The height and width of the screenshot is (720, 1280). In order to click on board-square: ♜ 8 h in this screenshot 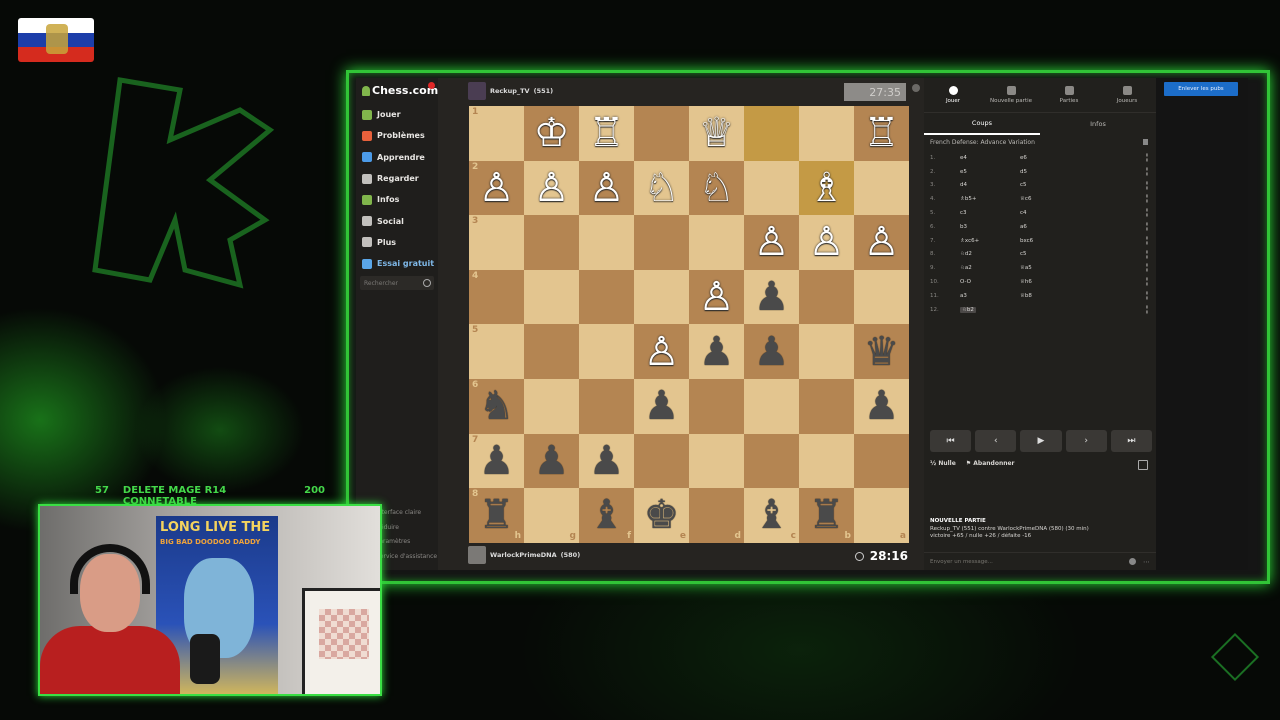, I will do `click(496, 515)`.